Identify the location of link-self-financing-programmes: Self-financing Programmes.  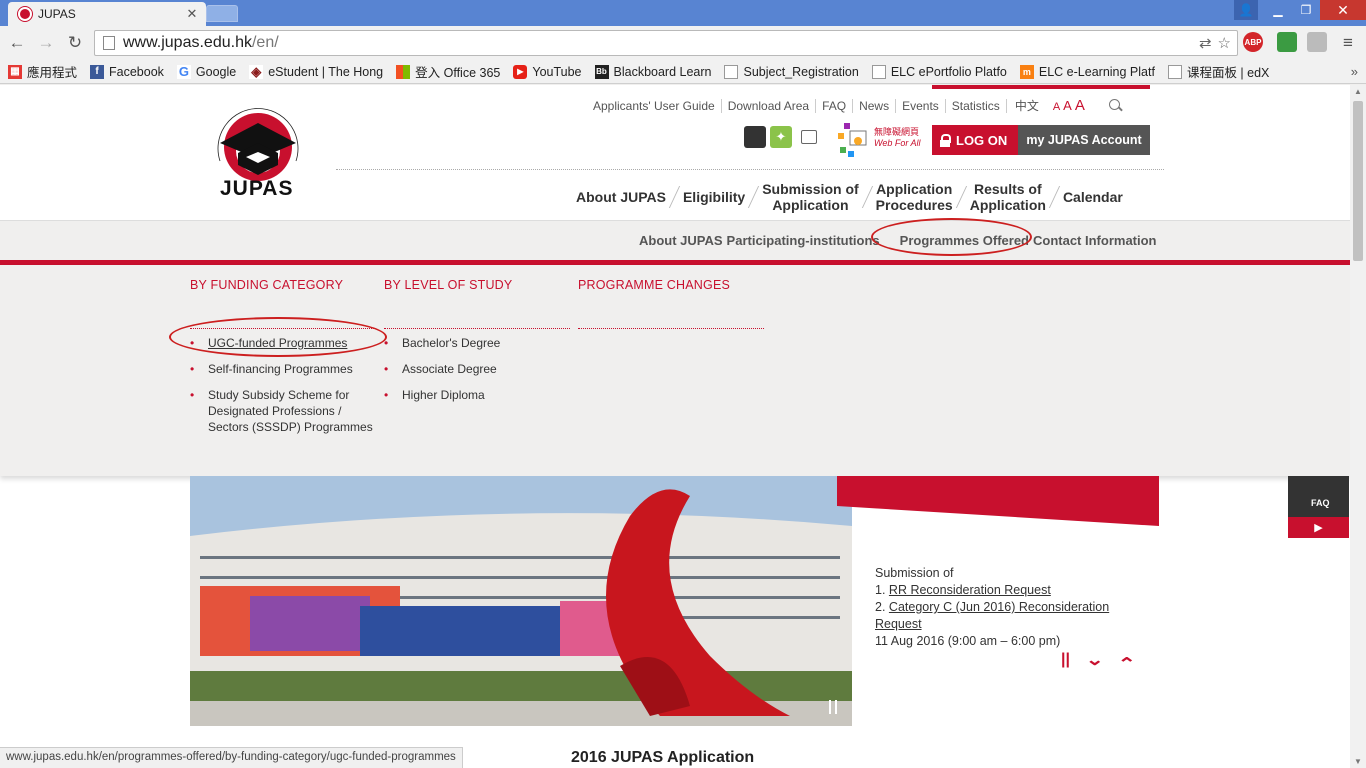
(285, 369).